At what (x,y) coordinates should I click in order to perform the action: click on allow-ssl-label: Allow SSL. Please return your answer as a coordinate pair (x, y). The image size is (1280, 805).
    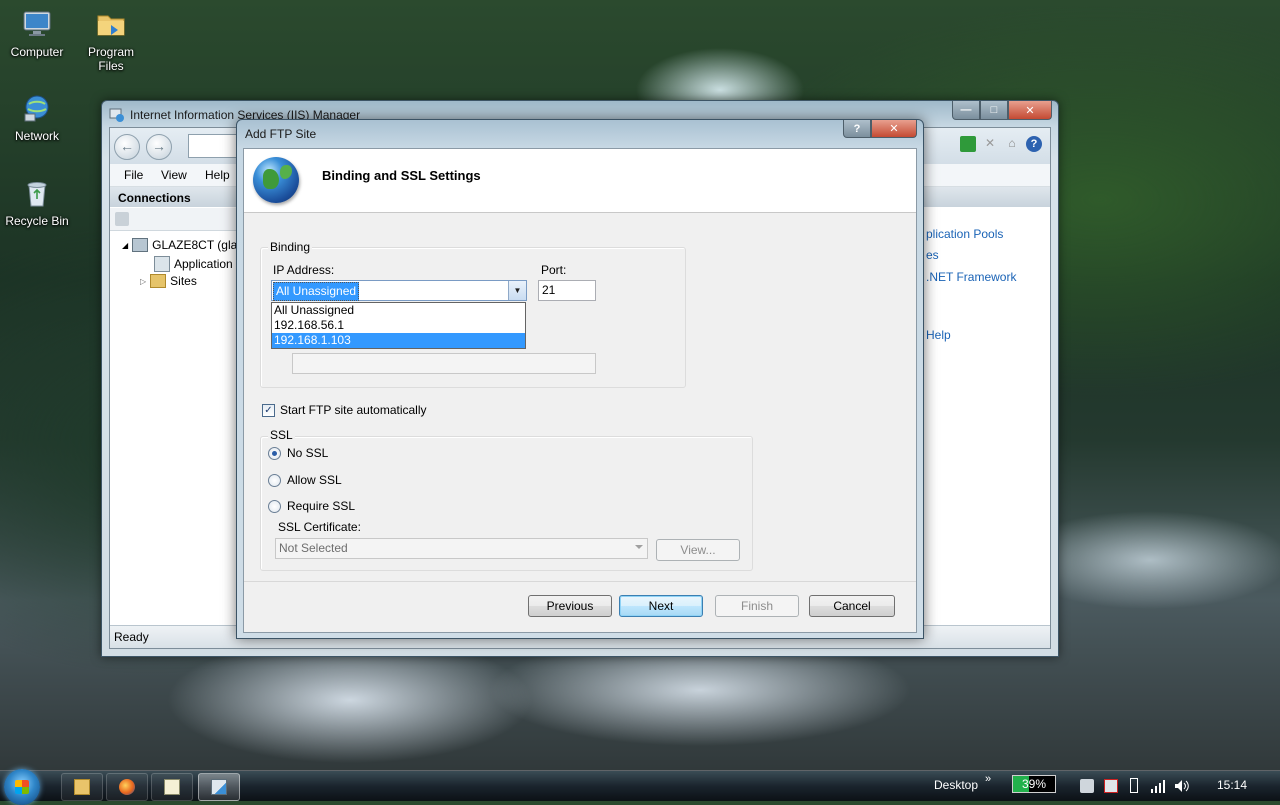
    Looking at the image, I should click on (314, 480).